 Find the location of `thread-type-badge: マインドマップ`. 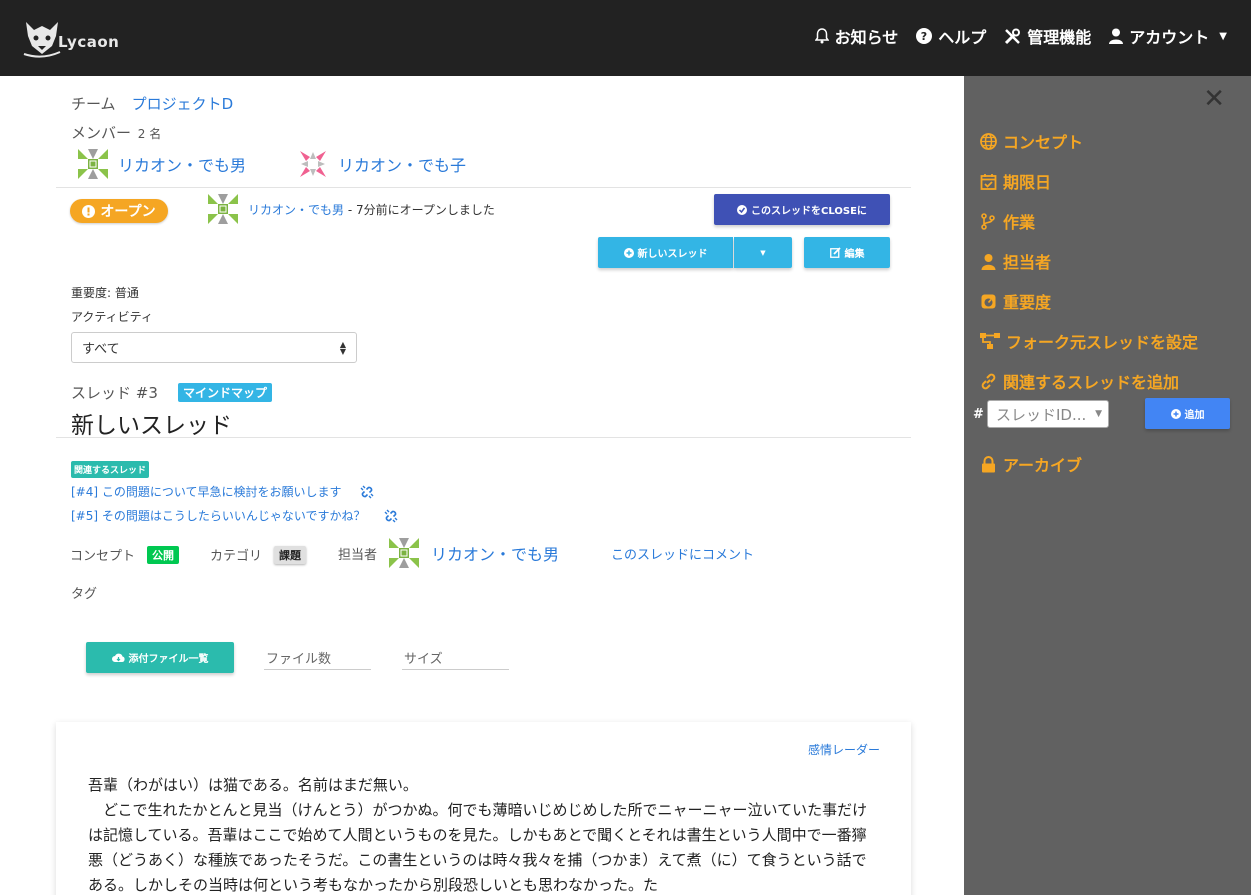

thread-type-badge: マインドマップ is located at coordinates (225, 392).